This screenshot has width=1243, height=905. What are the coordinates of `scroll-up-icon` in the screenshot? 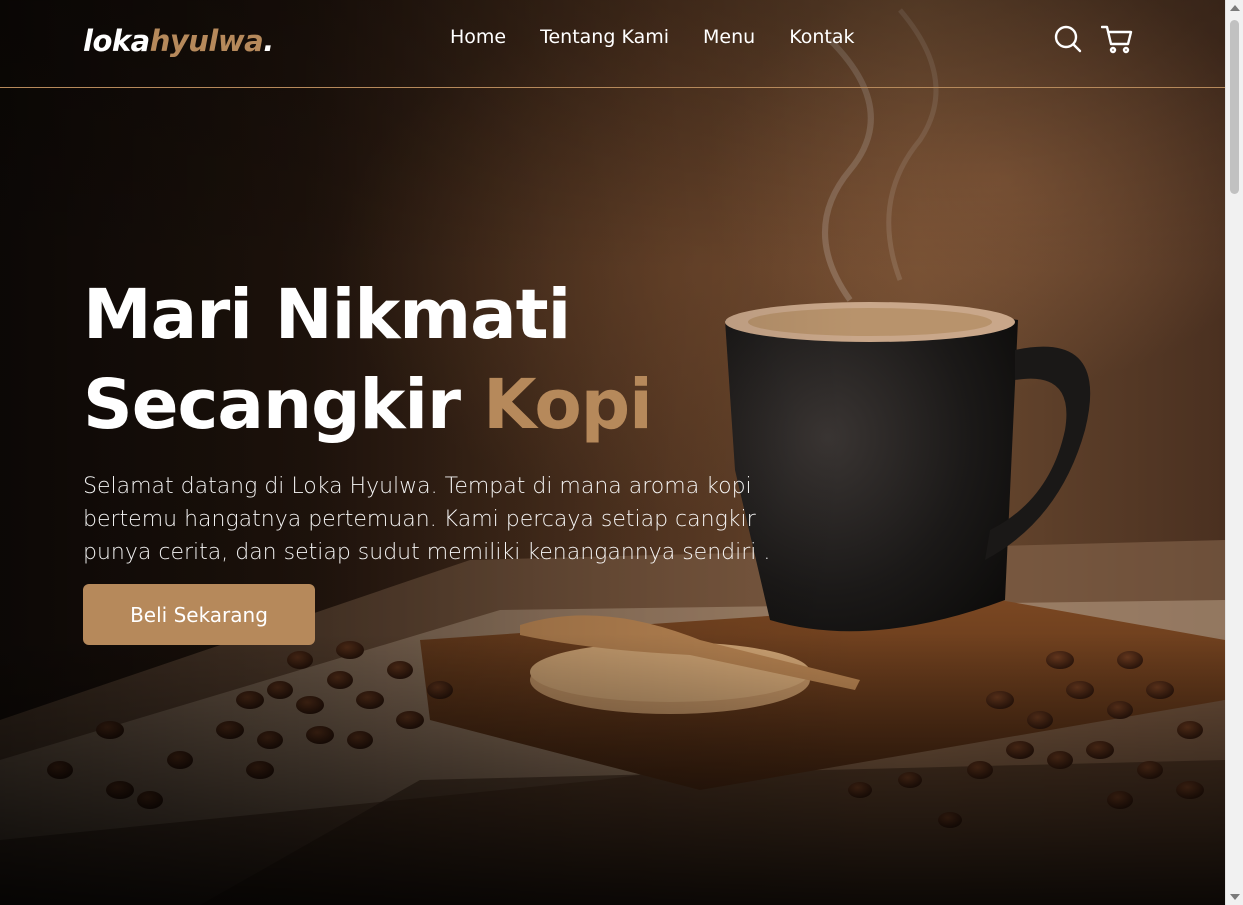 It's located at (1235, 8).